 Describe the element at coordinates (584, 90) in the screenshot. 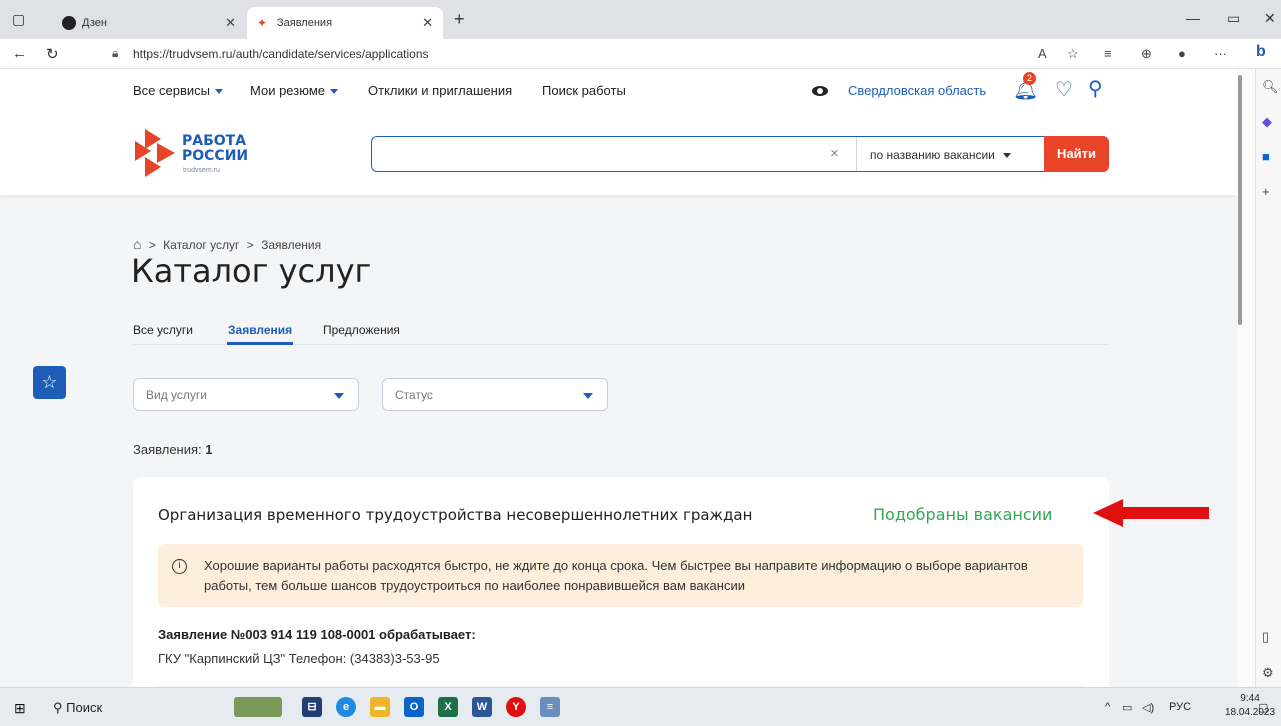

I see `nav-job-search: Поиск работы` at that location.